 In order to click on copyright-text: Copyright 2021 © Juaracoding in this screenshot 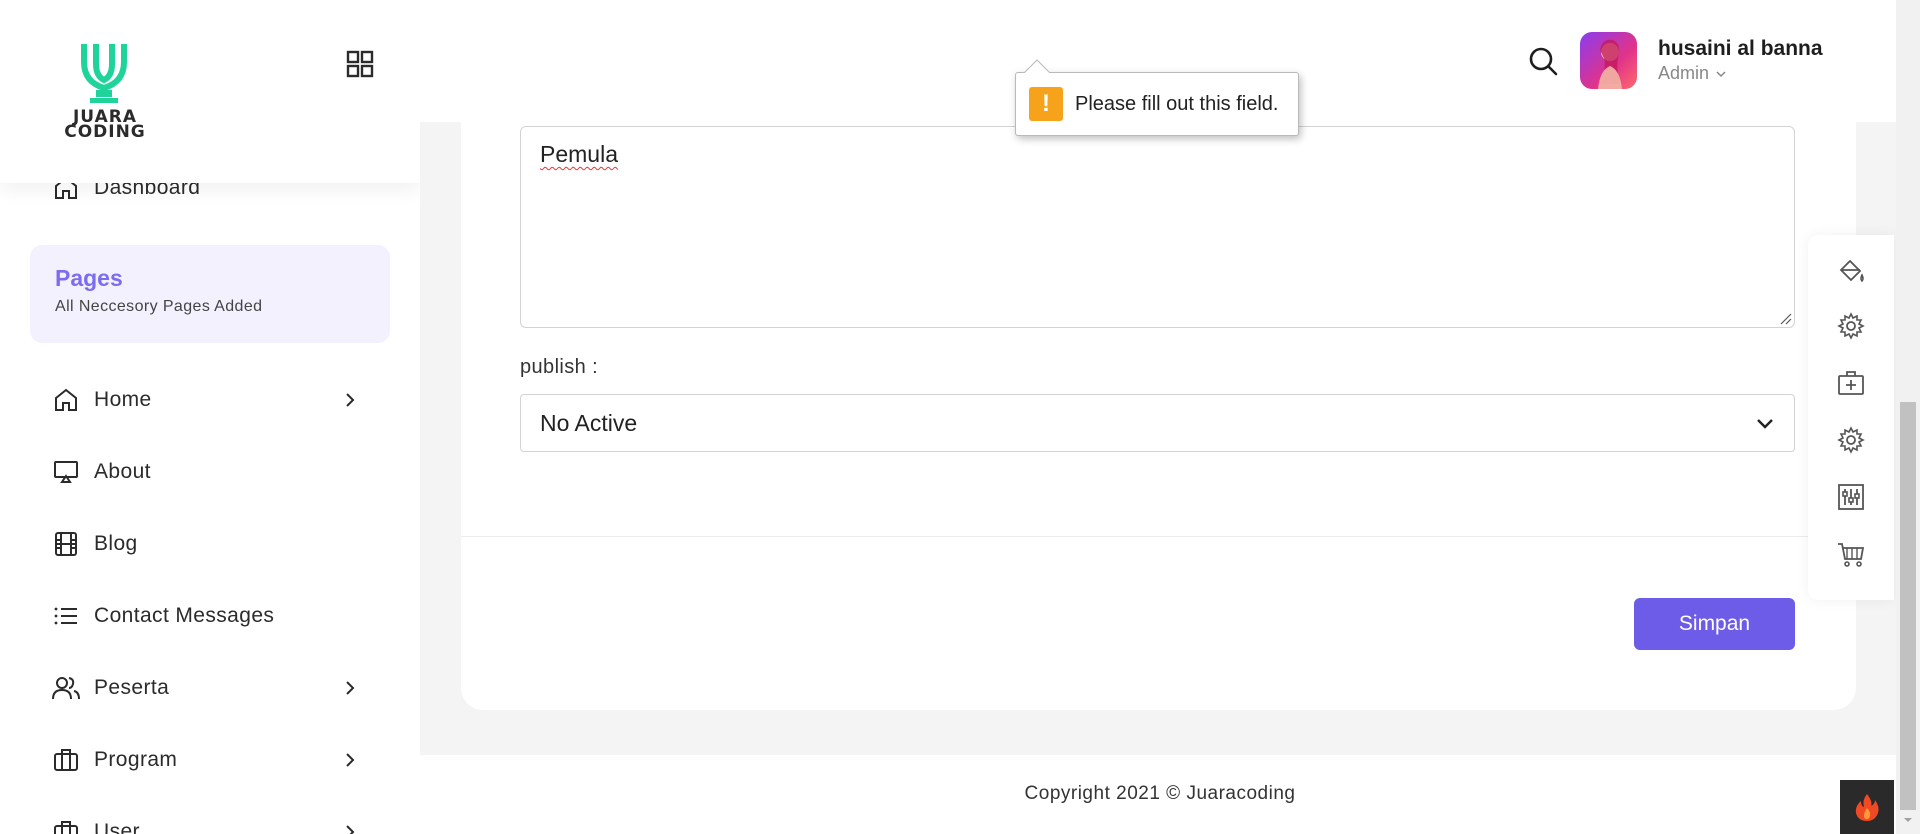, I will do `click(1160, 793)`.